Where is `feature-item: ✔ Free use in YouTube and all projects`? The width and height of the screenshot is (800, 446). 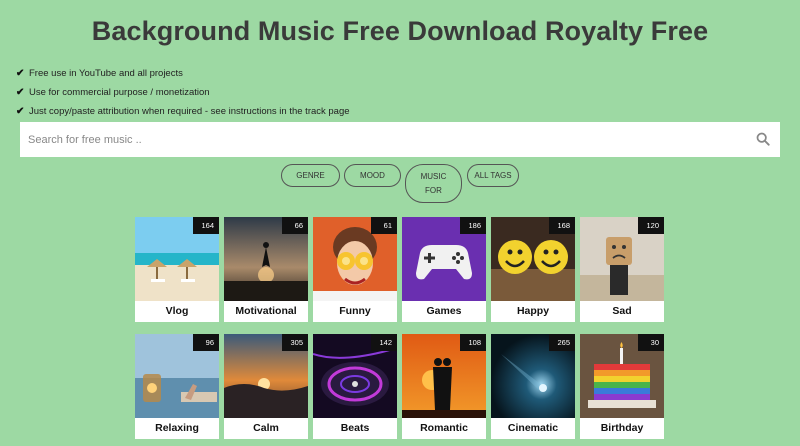
feature-item: ✔ Free use in YouTube and all projects is located at coordinates (183, 73).